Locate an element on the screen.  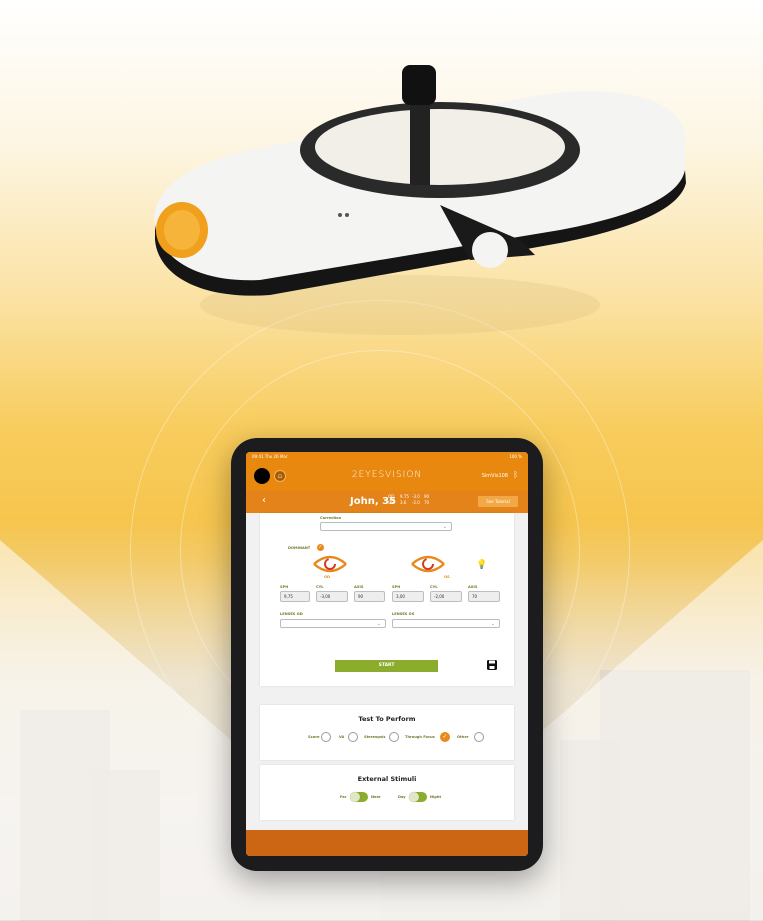
od-axis-field: 90 is located at coordinates (369, 596).